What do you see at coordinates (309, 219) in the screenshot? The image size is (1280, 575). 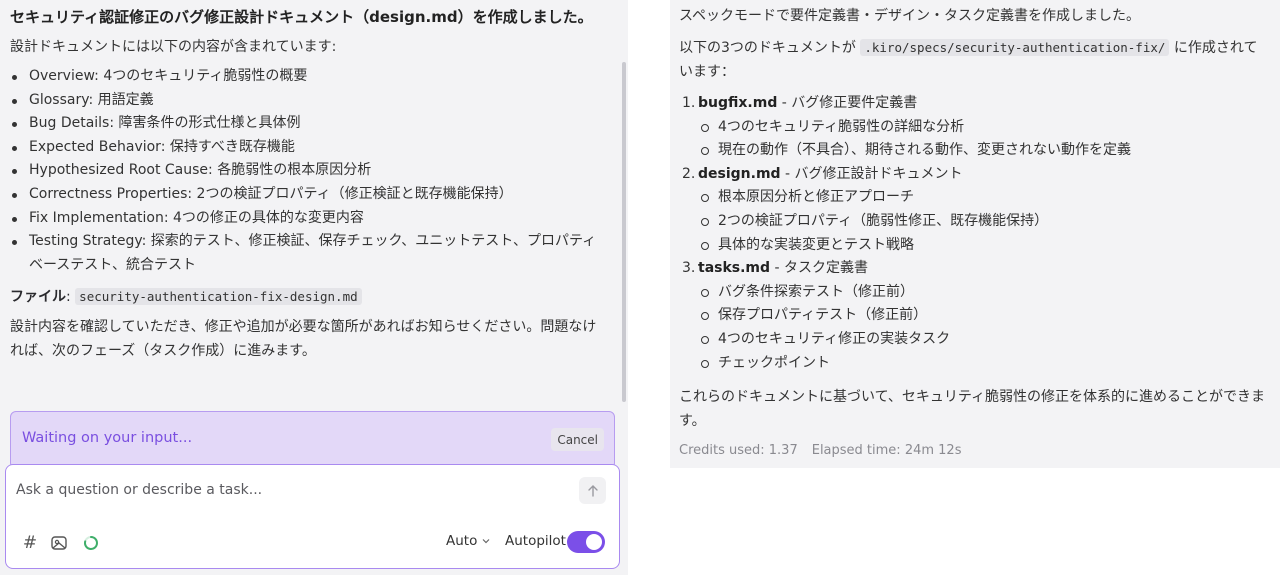 I see `list-item: Fix Implementation: 4つの修正の具体的な変更内容` at bounding box center [309, 219].